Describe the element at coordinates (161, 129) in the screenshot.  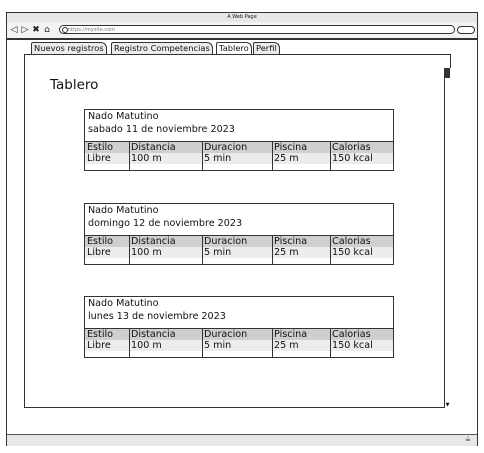
I see `card-date: sabado 11 de noviembre 2023` at that location.